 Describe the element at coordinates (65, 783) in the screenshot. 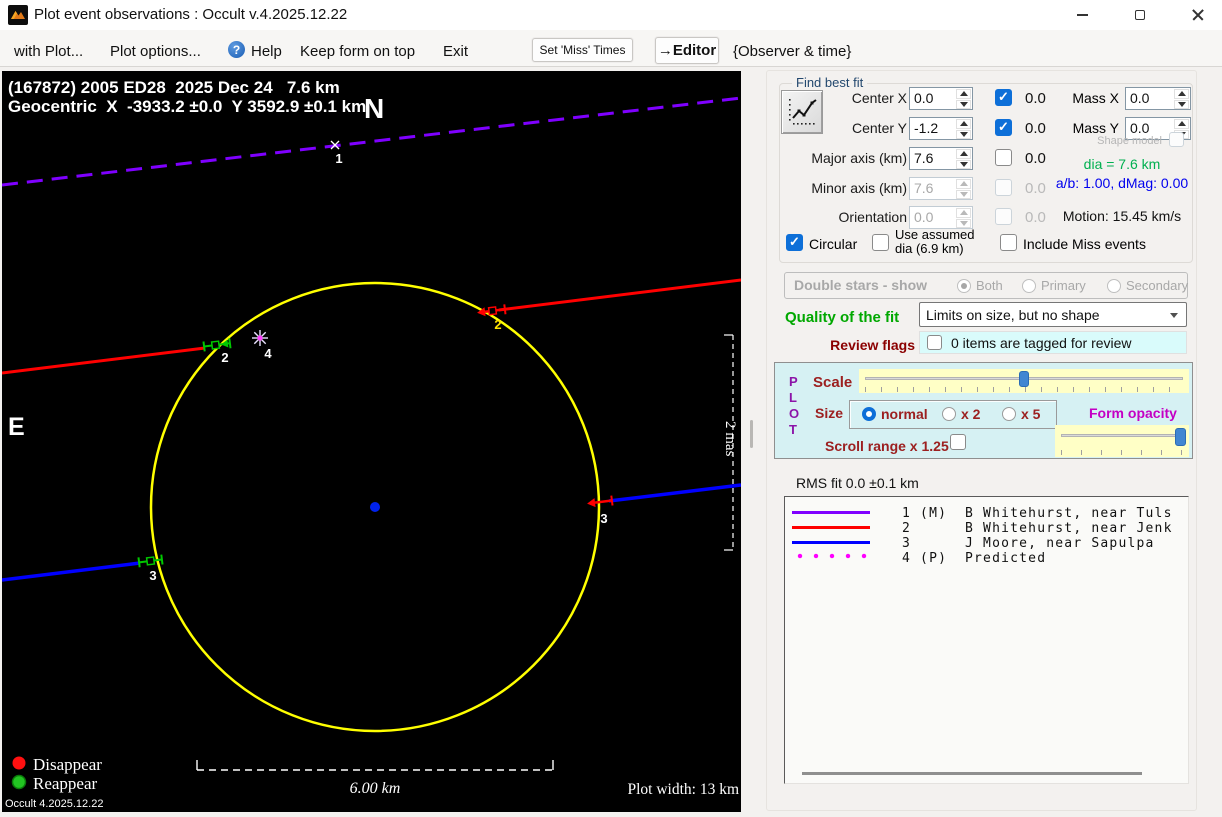

I see `reappear-label: Reappear` at that location.